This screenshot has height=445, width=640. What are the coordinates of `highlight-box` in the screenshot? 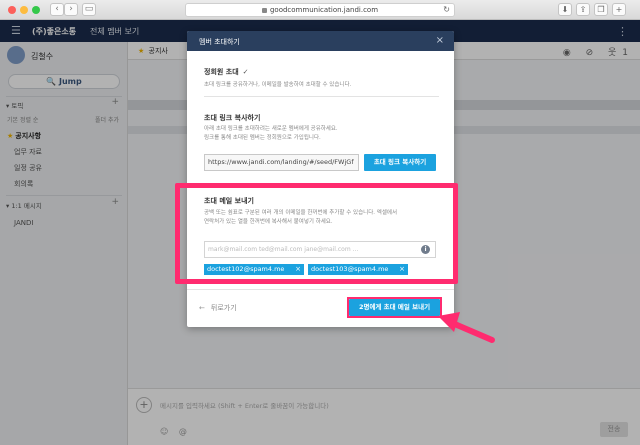 It's located at (316, 233).